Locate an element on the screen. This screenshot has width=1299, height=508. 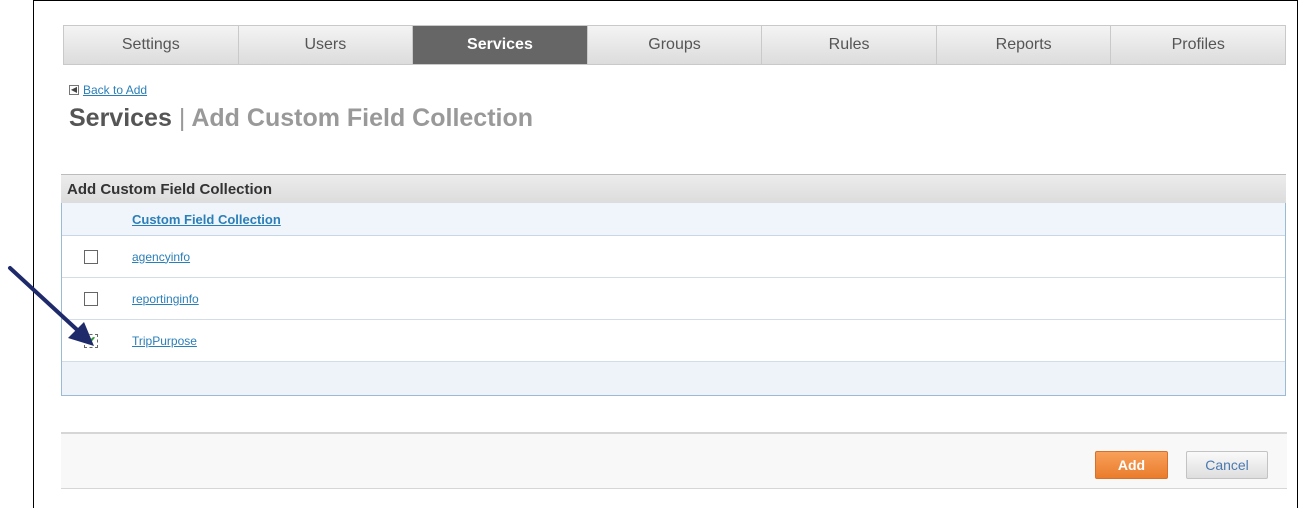
row-link-trippurpose: TripPurpose is located at coordinates (164, 341).